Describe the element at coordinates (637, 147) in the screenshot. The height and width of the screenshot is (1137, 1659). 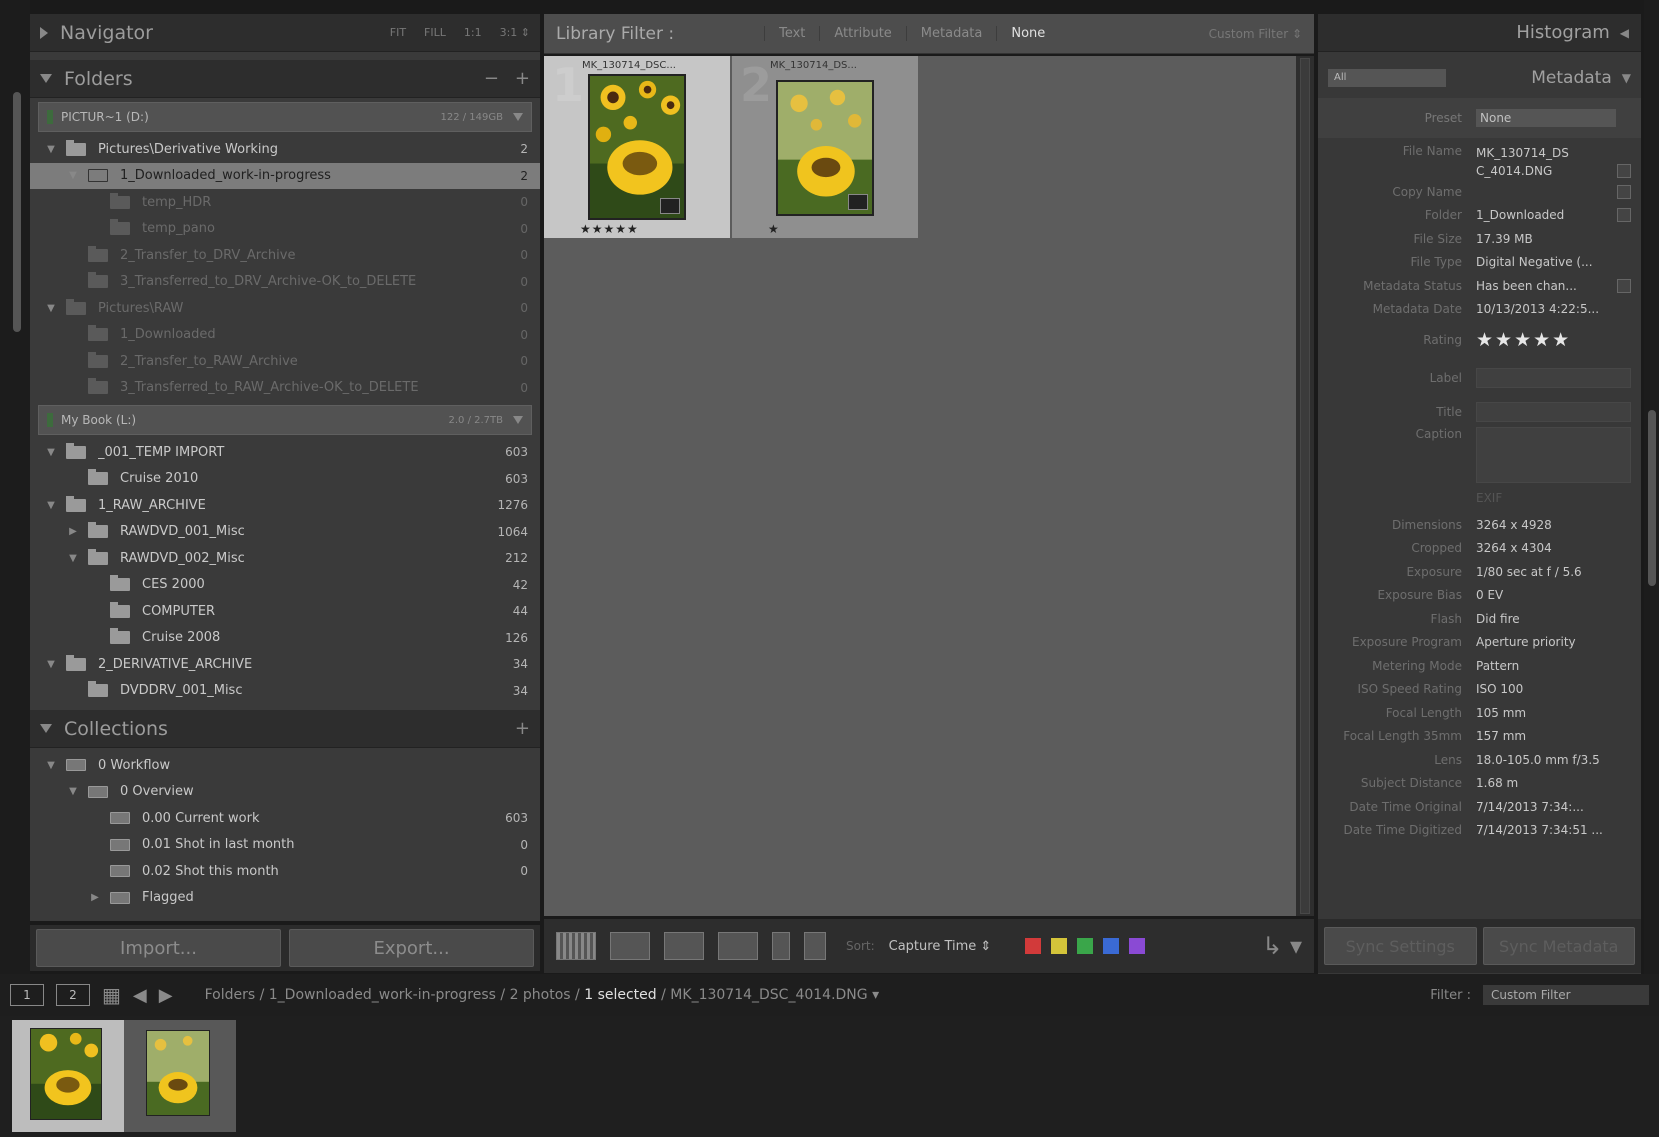
I see `photo-thumbnail` at that location.